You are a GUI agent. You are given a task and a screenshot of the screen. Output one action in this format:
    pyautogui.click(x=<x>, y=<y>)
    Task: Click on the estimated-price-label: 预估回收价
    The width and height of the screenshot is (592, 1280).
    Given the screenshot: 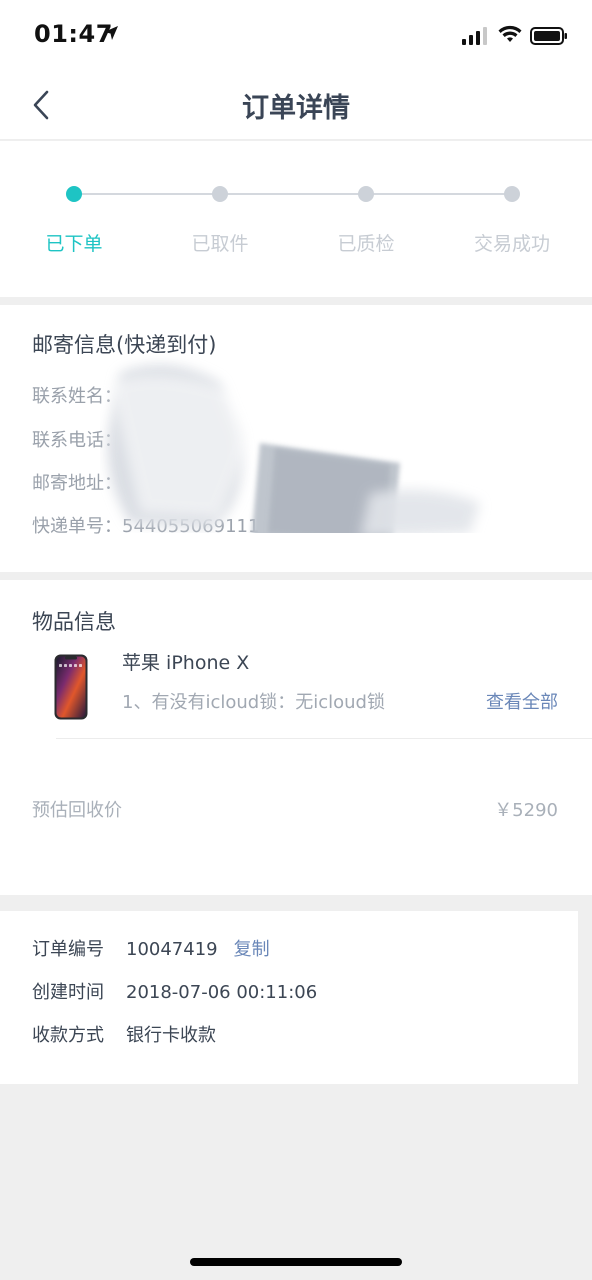 What is the action you would take?
    pyautogui.click(x=77, y=810)
    